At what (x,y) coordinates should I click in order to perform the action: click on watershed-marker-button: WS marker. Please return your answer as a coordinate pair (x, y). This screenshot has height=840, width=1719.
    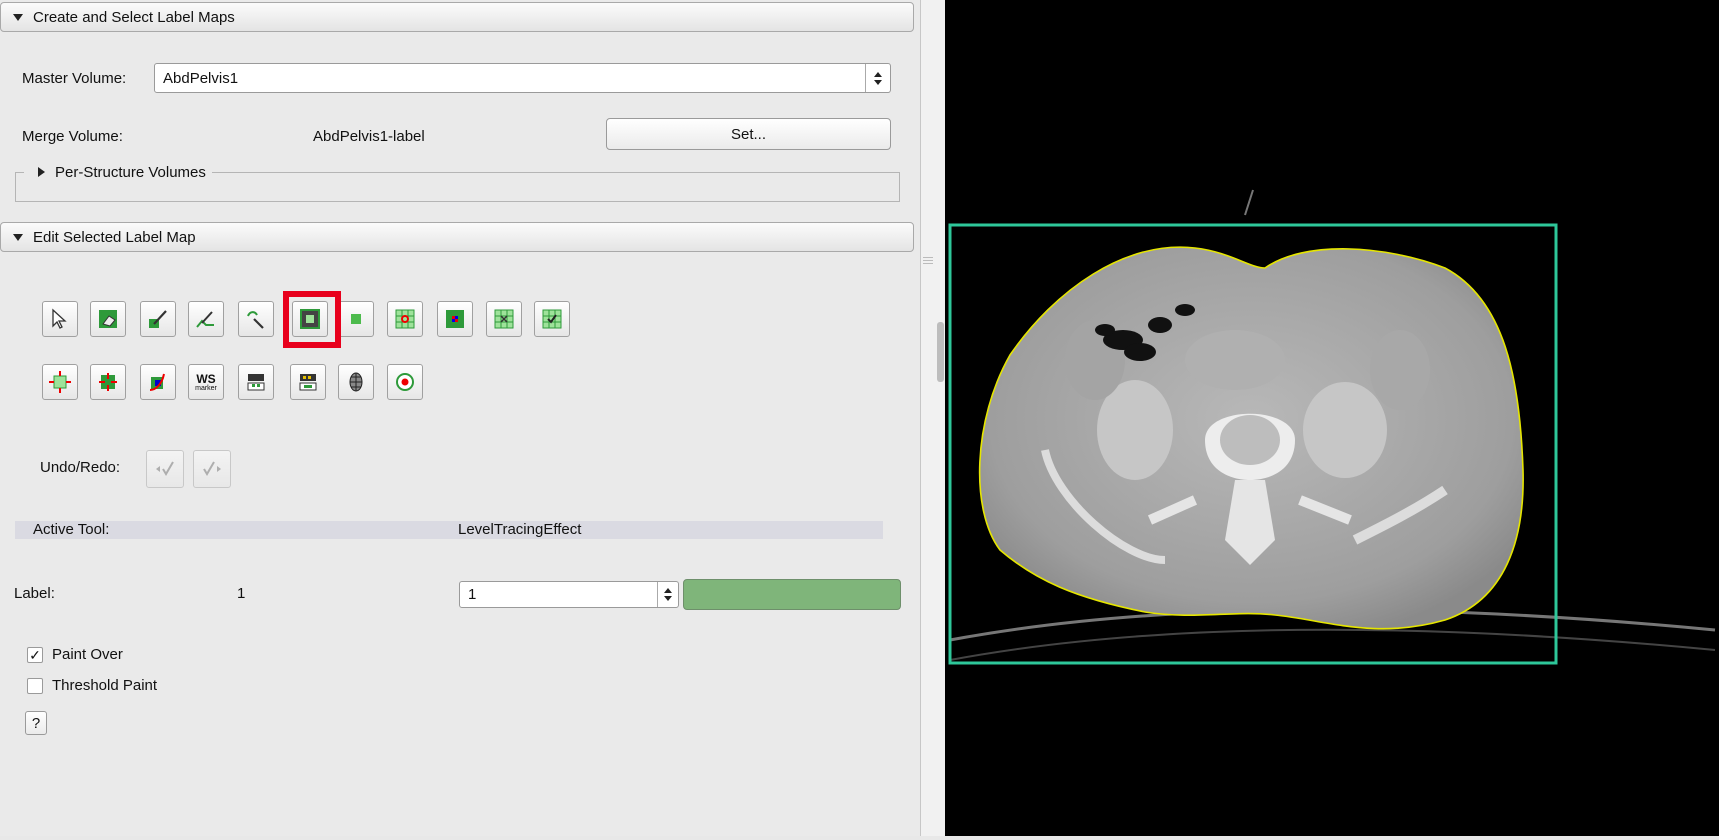
    Looking at the image, I should click on (206, 382).